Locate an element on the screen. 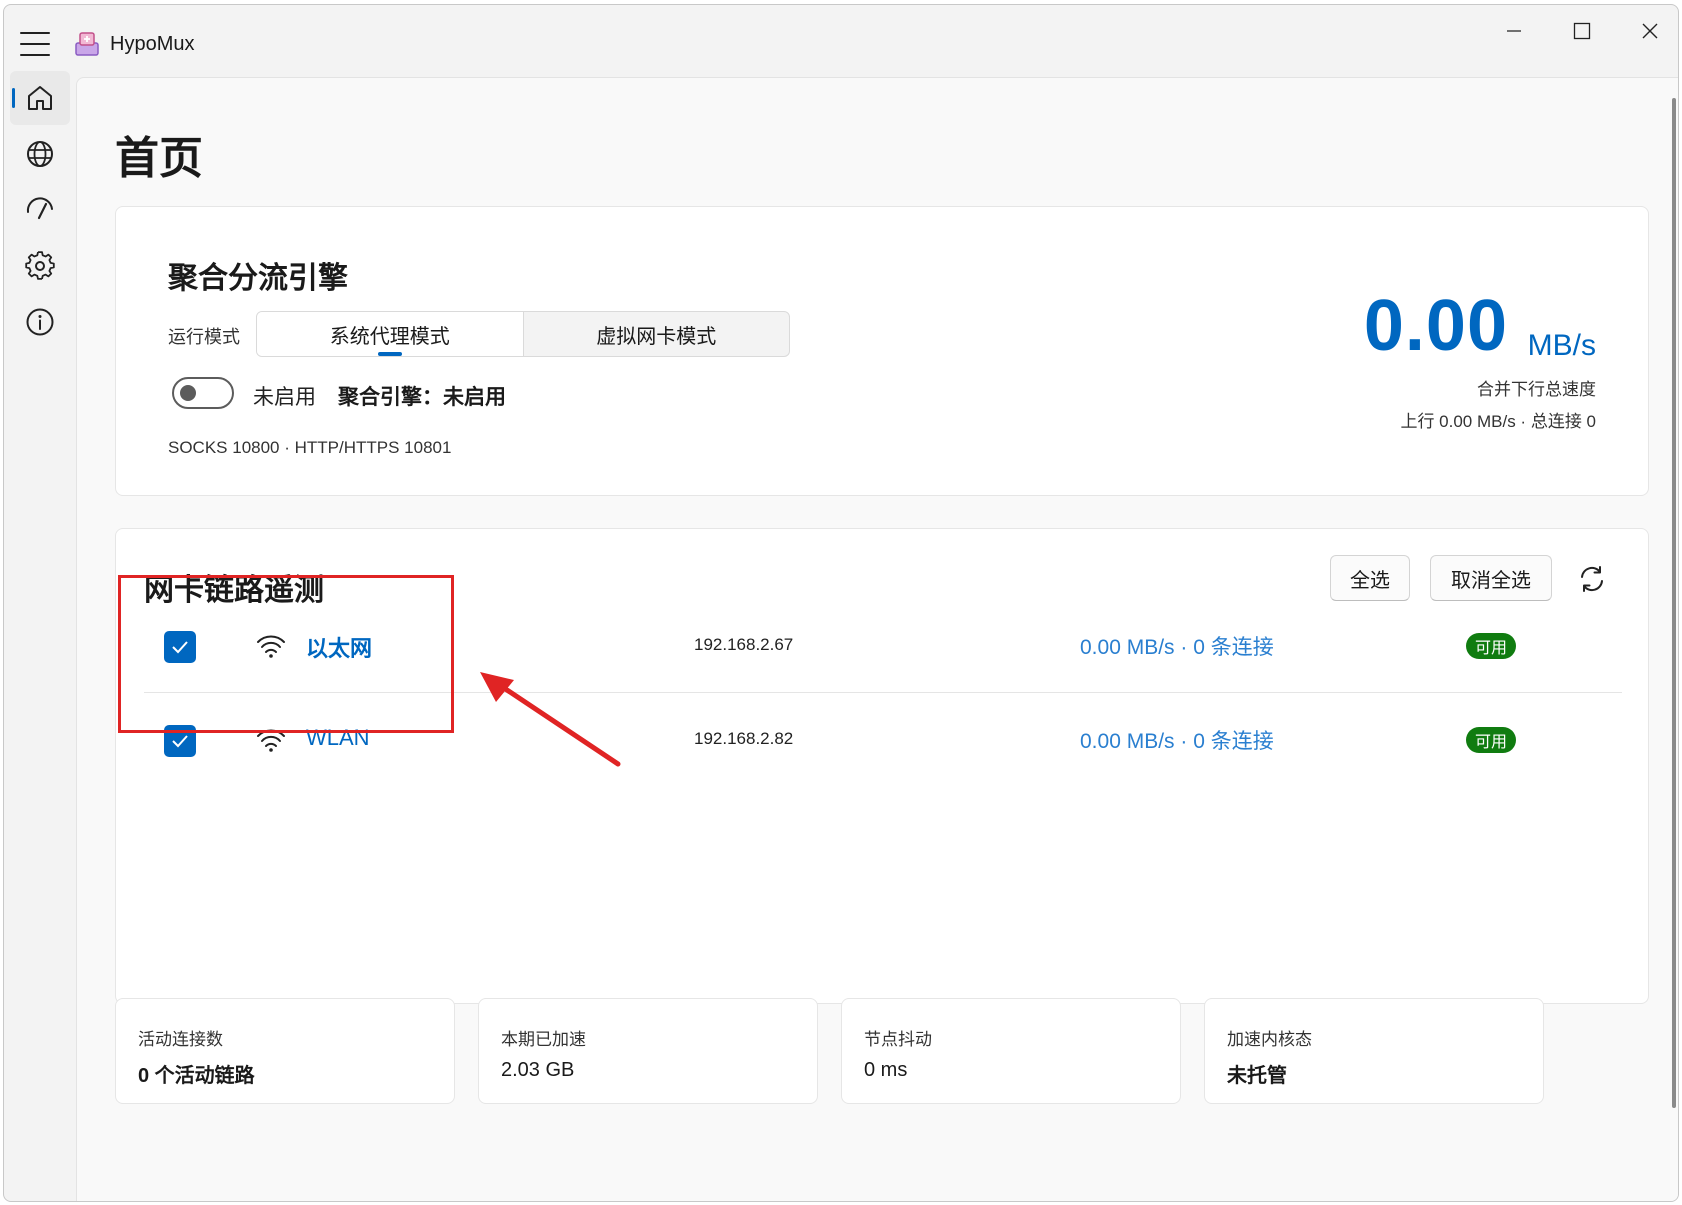  nav-item-globe is located at coordinates (40, 154).